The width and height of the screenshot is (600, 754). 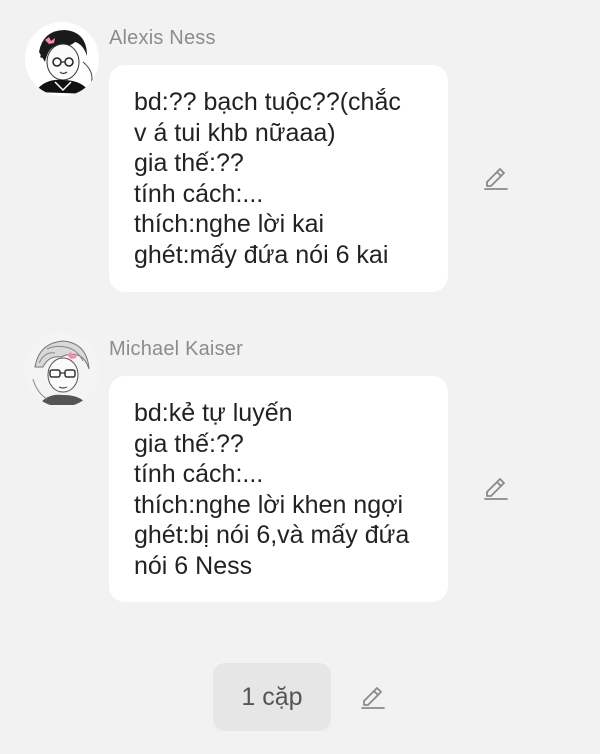 I want to click on pair-count-button: 1 cặp, so click(x=272, y=697).